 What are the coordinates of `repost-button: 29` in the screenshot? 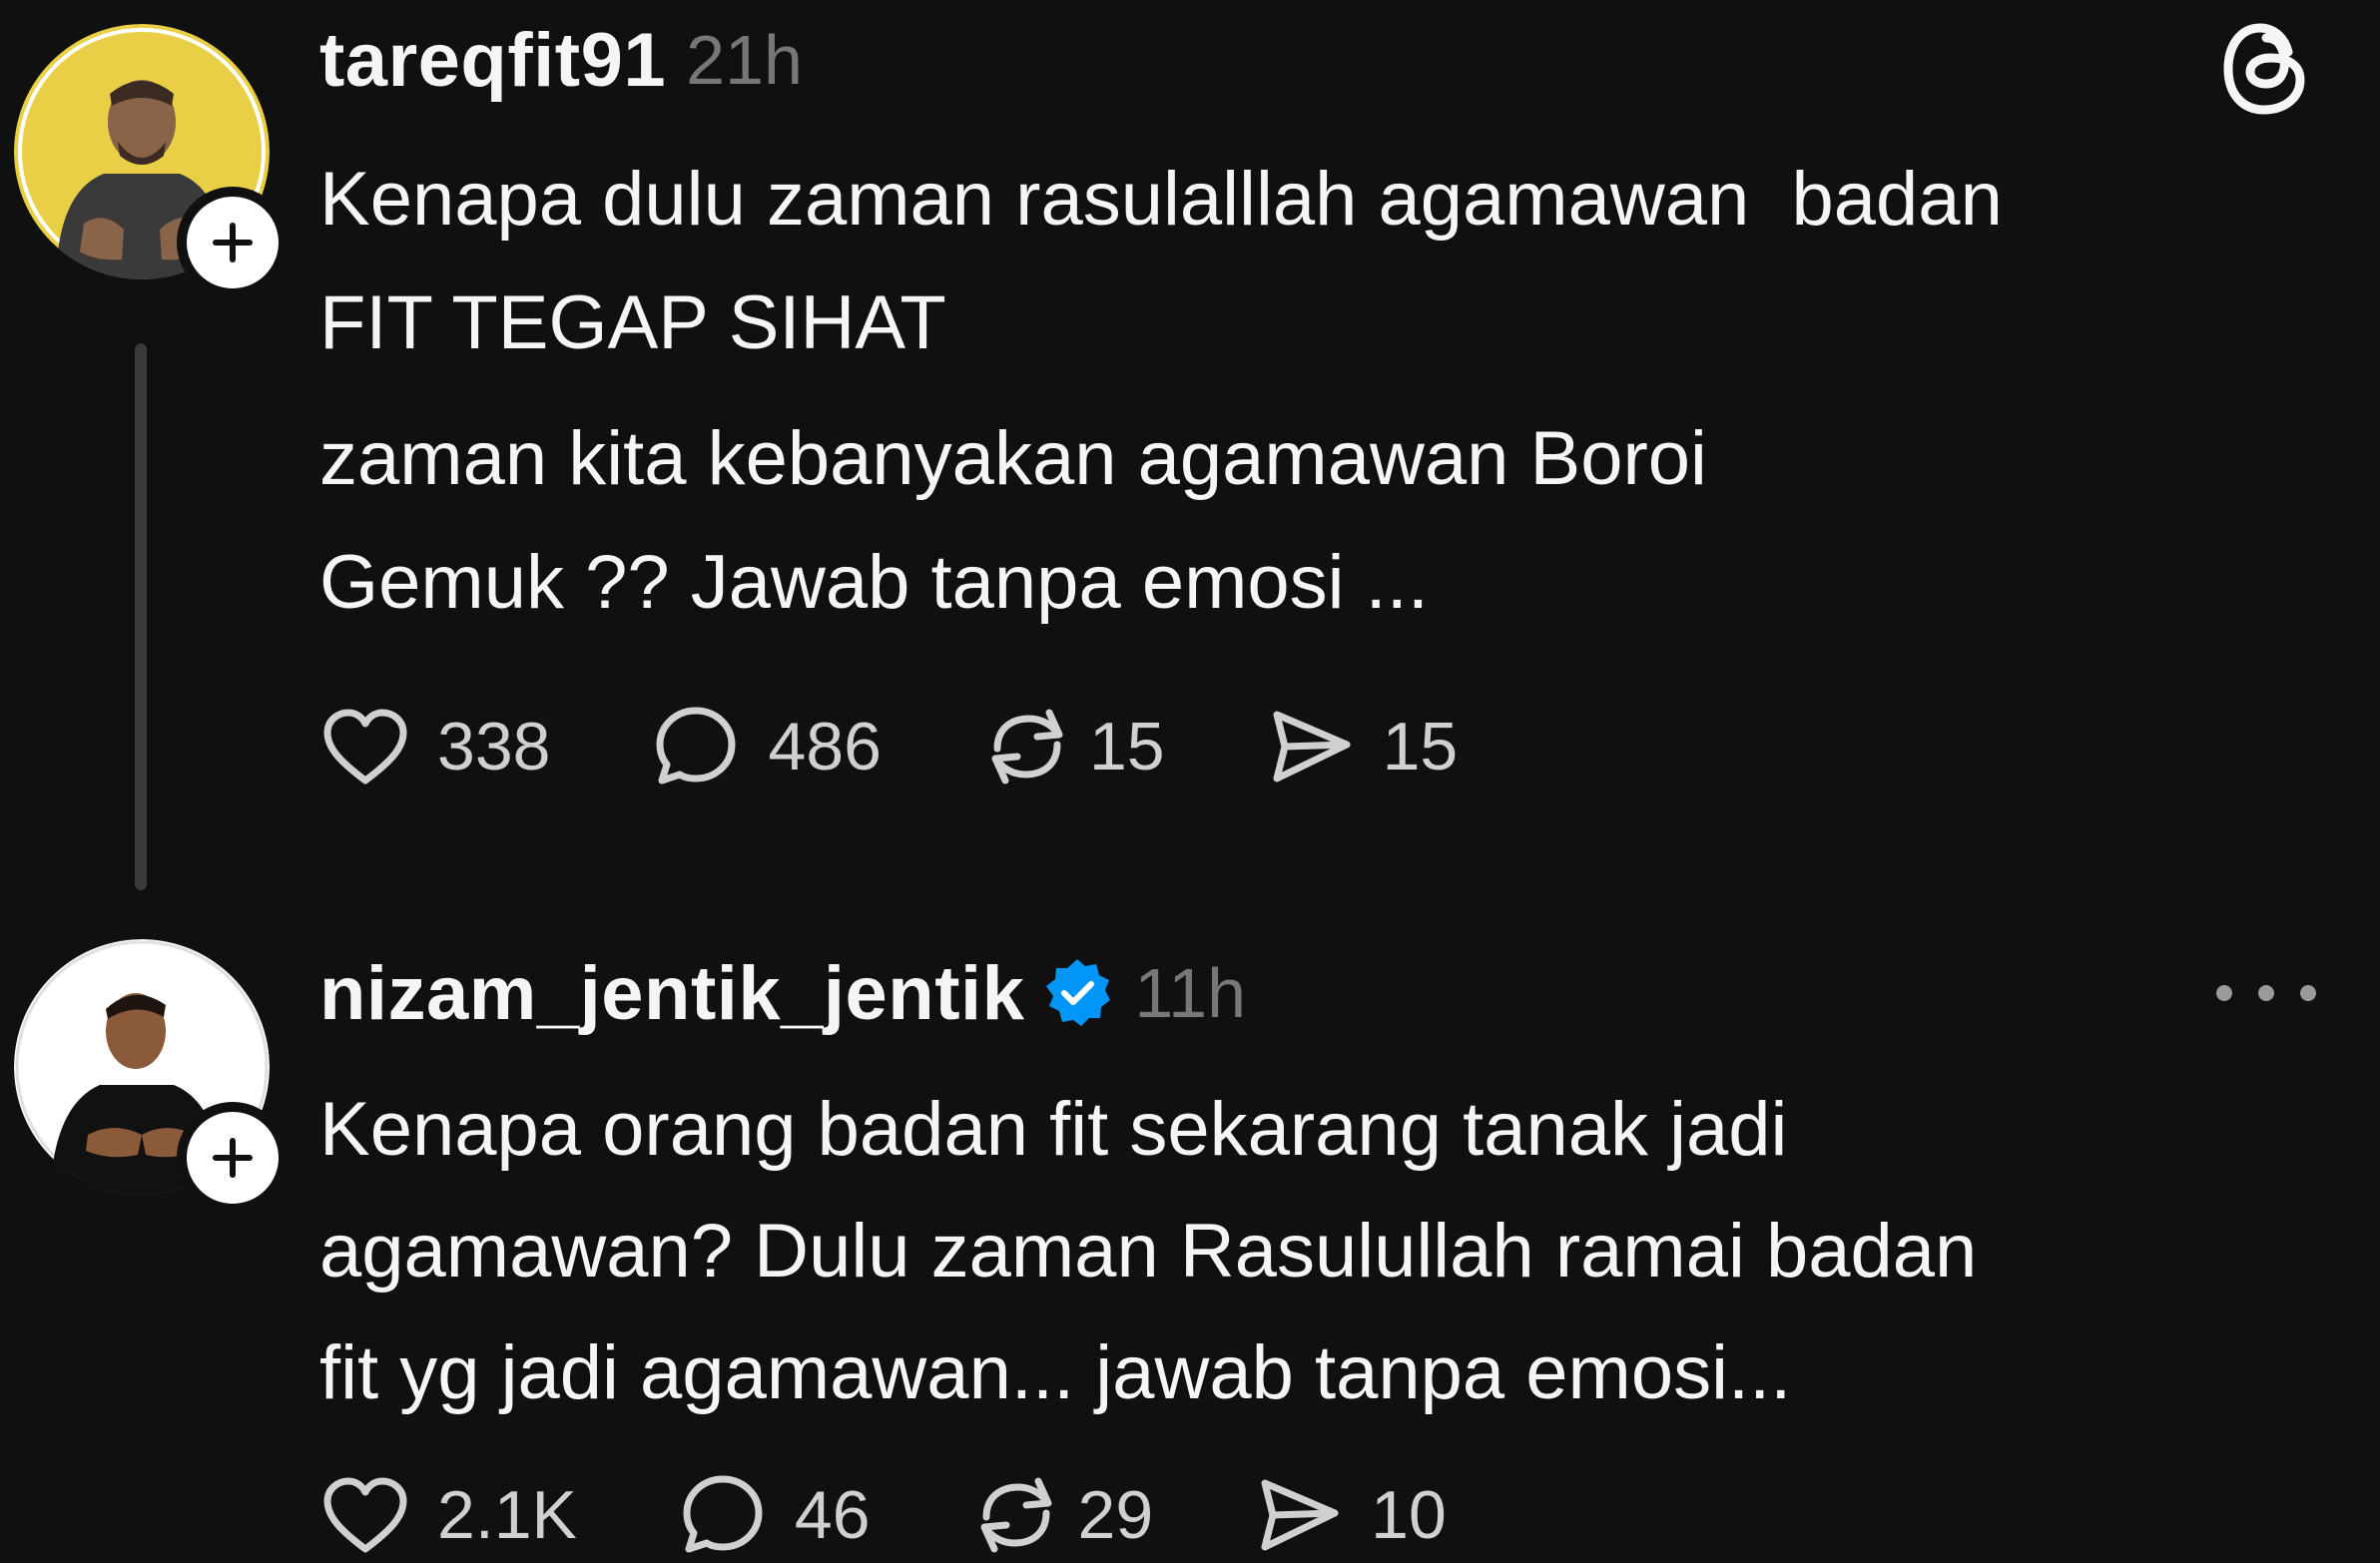 It's located at (1061, 1515).